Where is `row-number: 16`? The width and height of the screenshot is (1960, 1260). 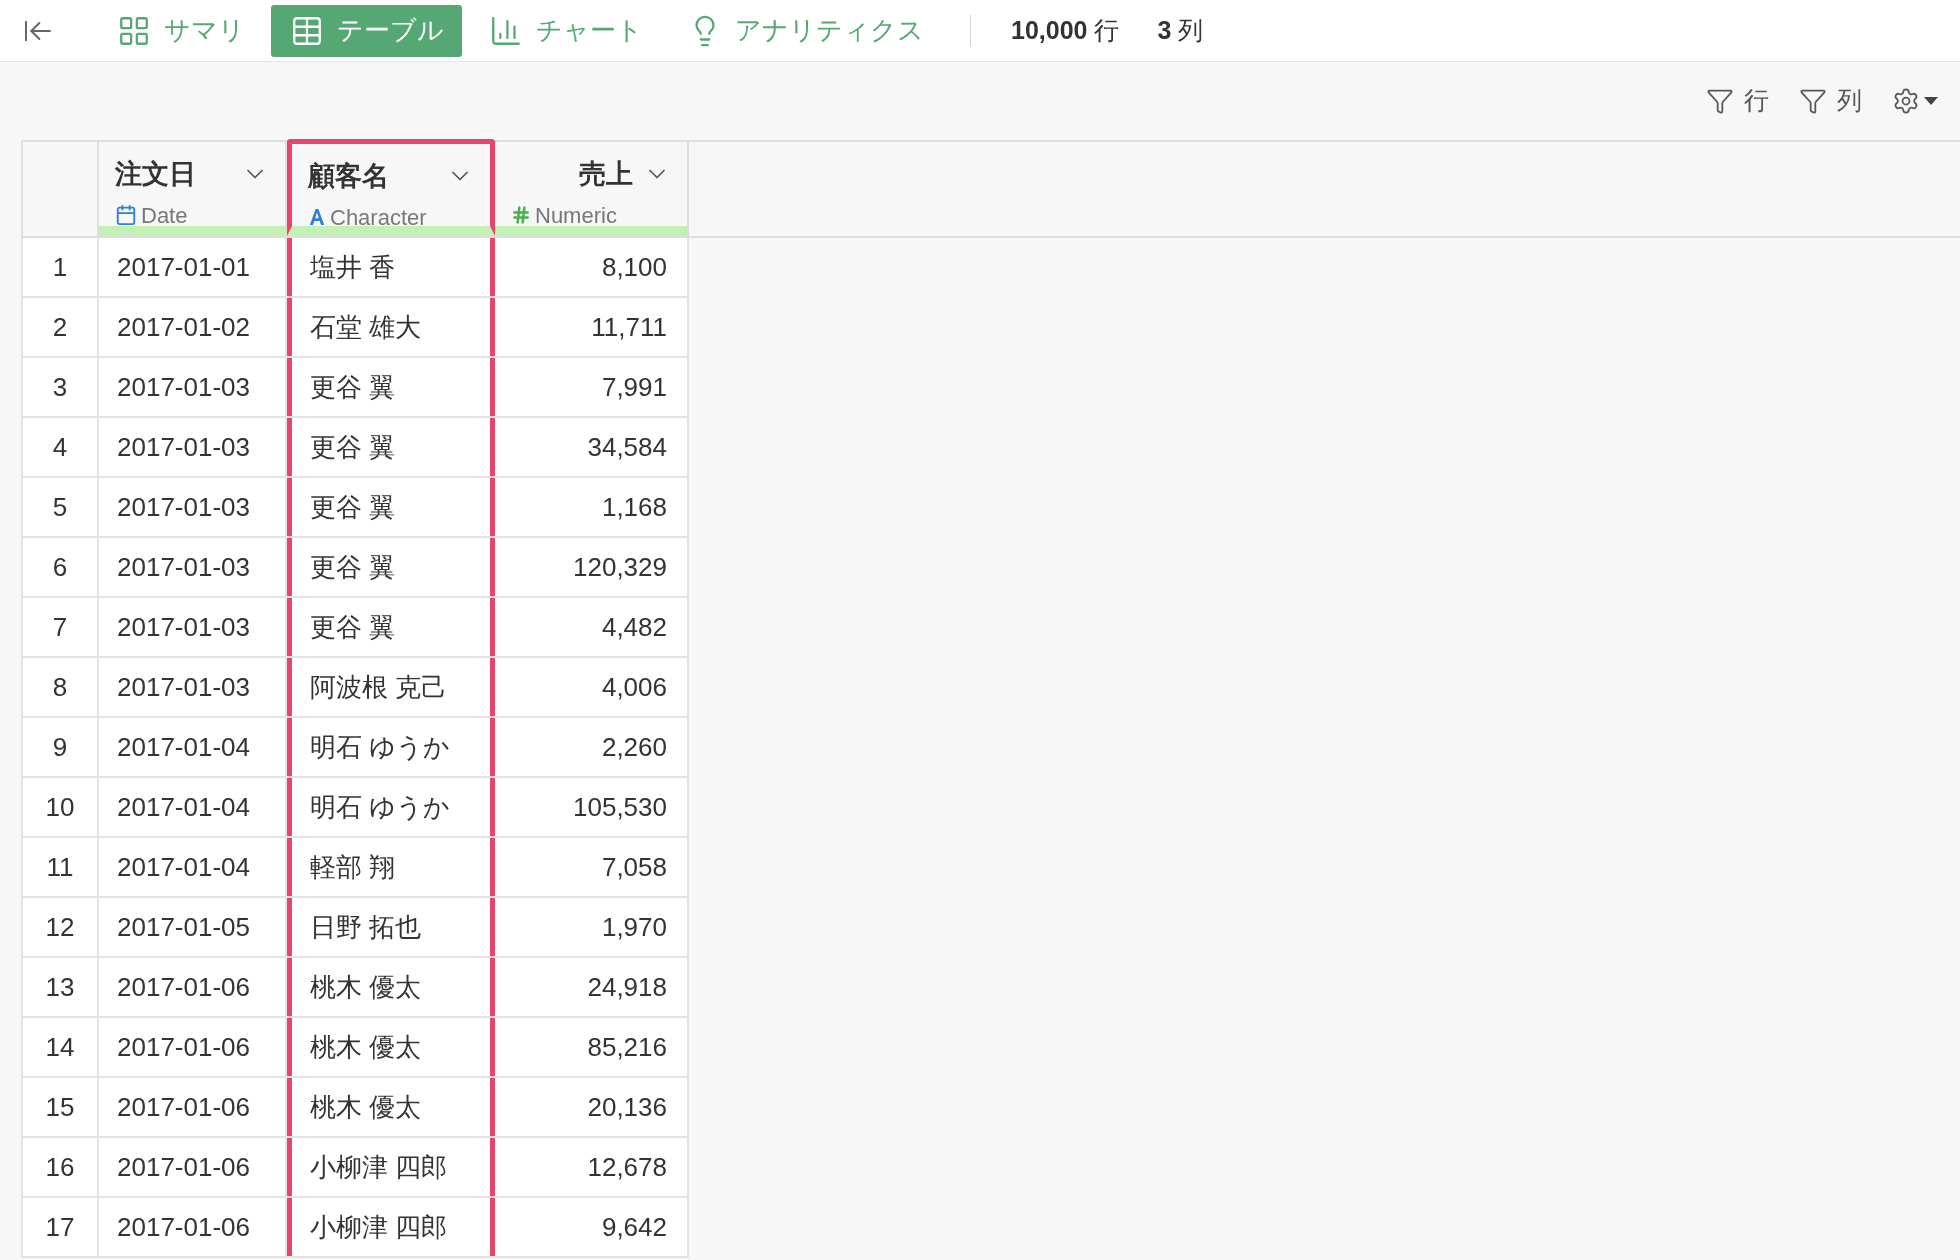 row-number: 16 is located at coordinates (60, 1167).